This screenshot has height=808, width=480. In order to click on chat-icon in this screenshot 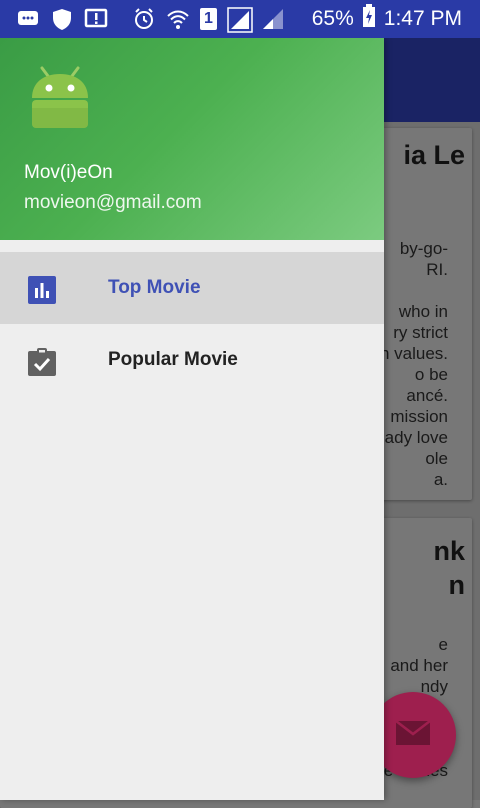, I will do `click(28, 19)`.